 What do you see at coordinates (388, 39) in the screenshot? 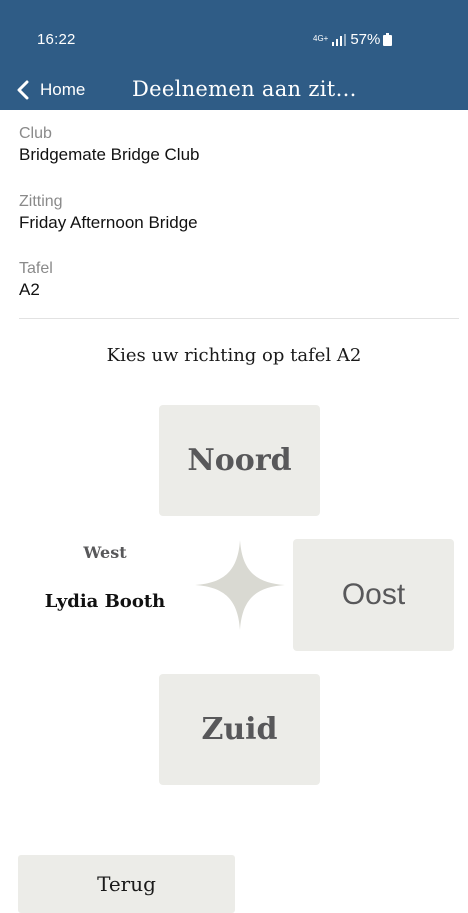
I see `battery-icon` at bounding box center [388, 39].